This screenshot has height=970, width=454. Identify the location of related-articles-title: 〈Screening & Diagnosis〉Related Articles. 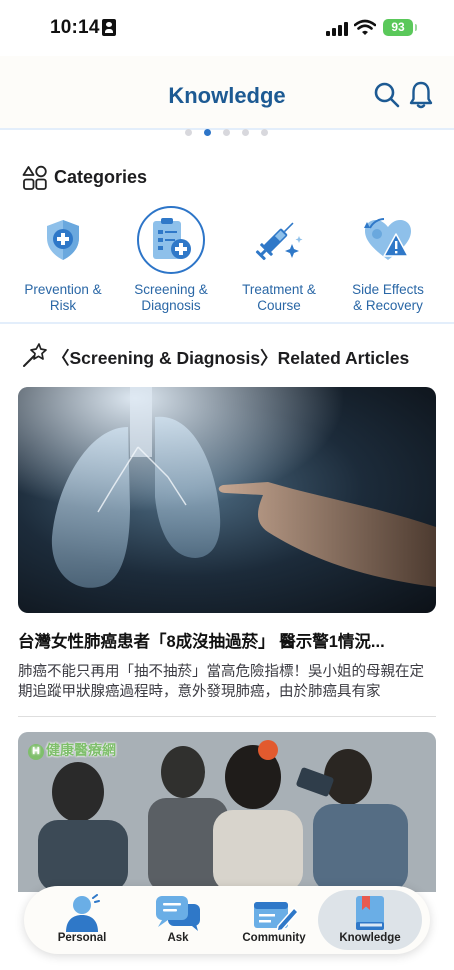
(231, 358).